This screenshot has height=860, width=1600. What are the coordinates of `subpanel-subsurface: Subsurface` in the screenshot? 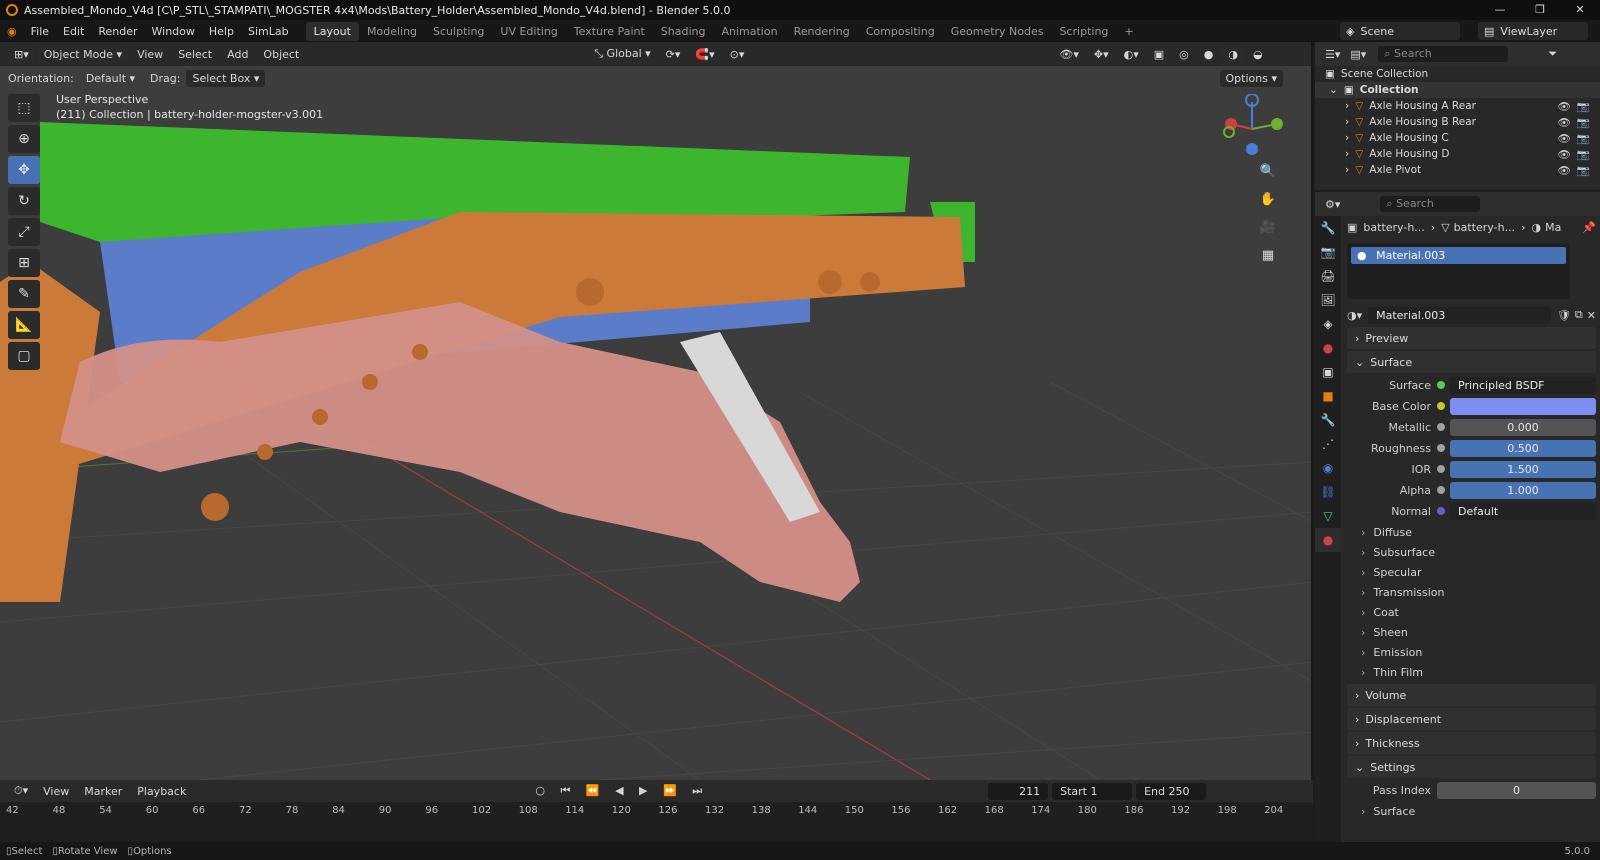 It's located at (1471, 552).